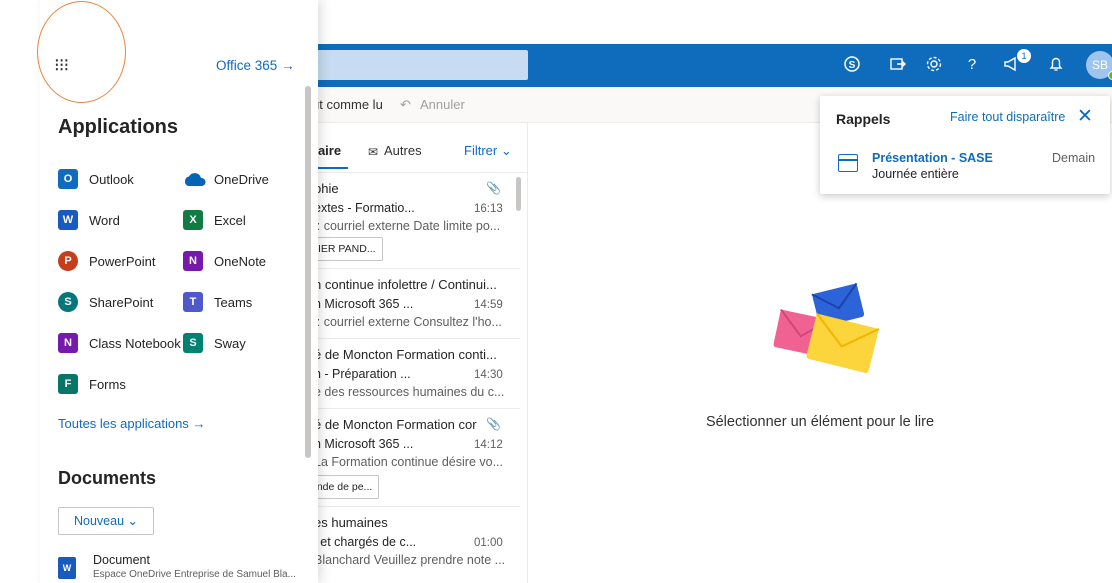 This screenshot has height=583, width=1112. Describe the element at coordinates (373, 152) in the screenshot. I see `mail-icon: ✉` at that location.